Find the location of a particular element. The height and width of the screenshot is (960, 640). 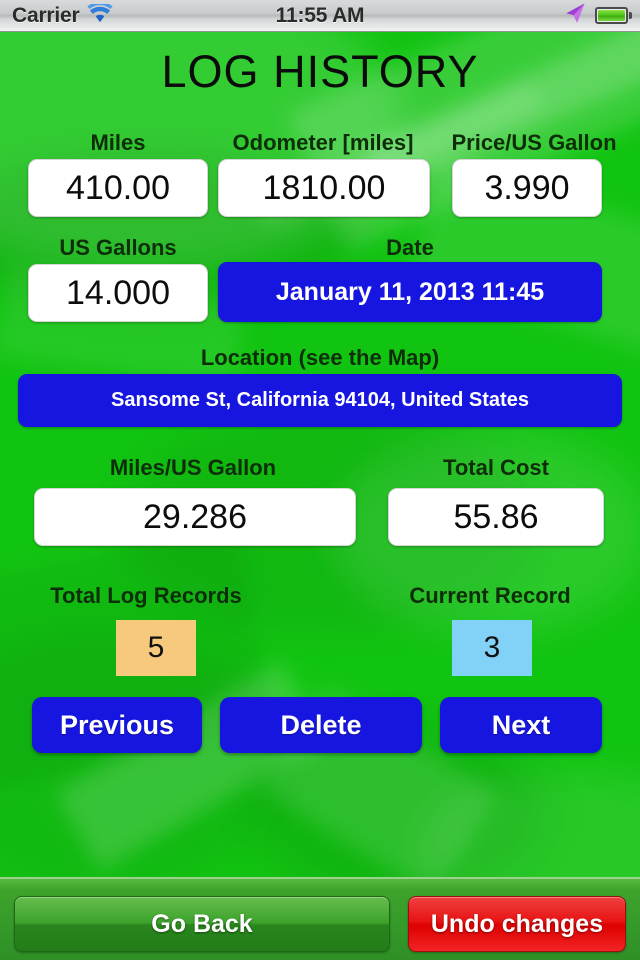

total-log-records-label: Total Log Records is located at coordinates (146, 595).